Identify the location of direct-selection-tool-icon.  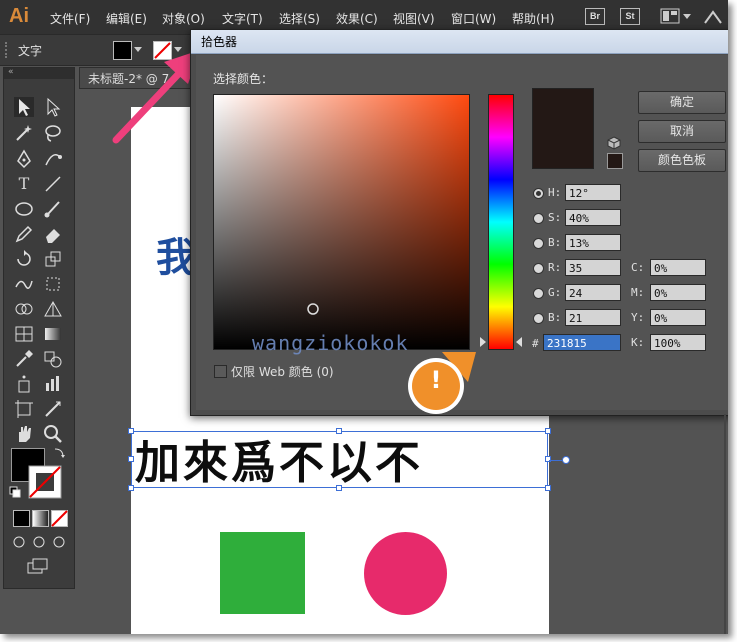
(53, 107).